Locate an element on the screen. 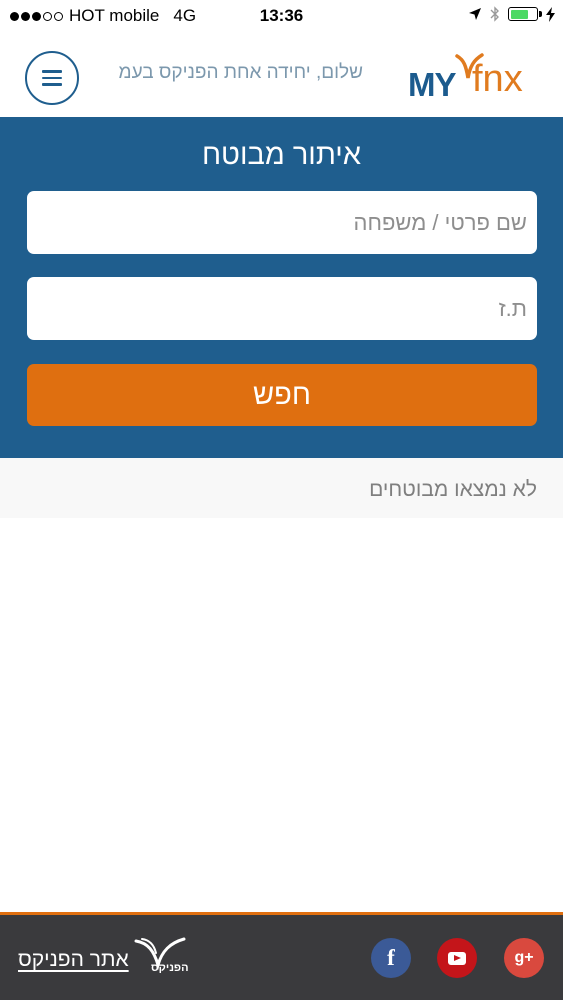 This screenshot has height=1000, width=563. gplus-label: g+ is located at coordinates (524, 957).